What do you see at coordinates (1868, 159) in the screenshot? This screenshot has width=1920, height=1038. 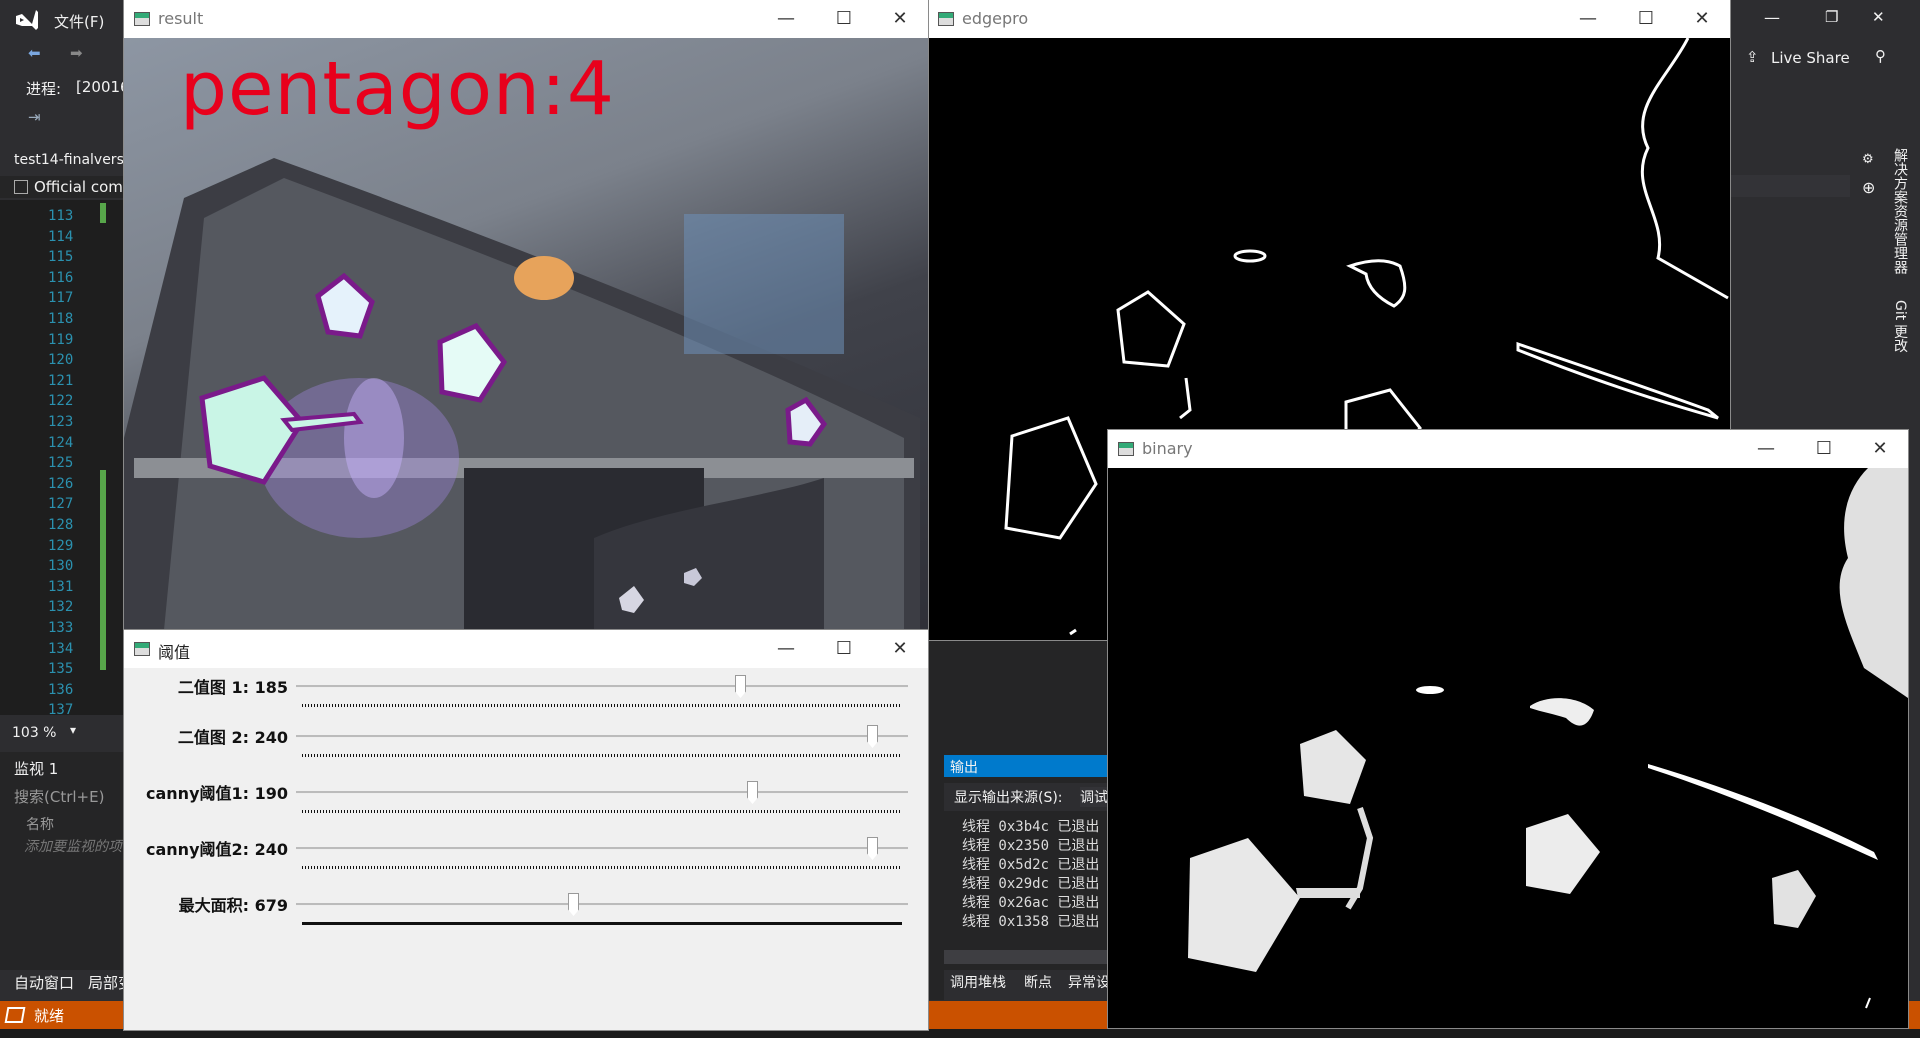 I see `gear-icon: ⚙` at bounding box center [1868, 159].